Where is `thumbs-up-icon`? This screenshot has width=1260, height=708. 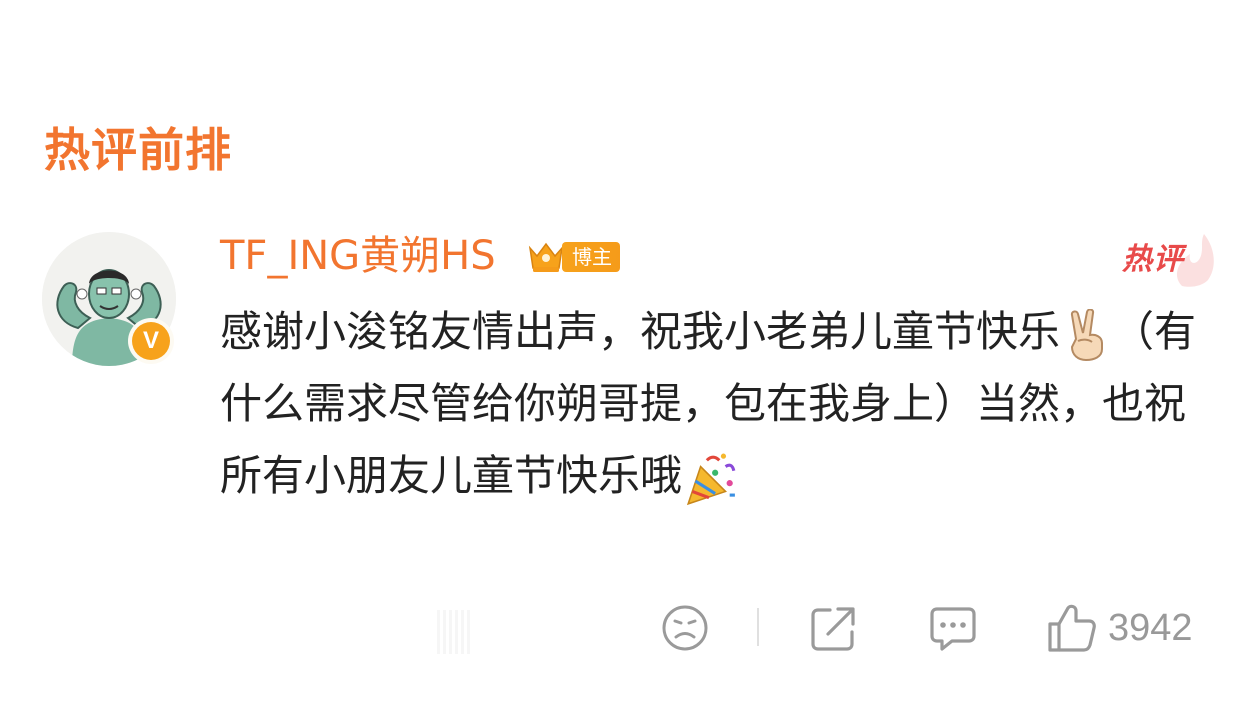
thumbs-up-icon is located at coordinates (1072, 628).